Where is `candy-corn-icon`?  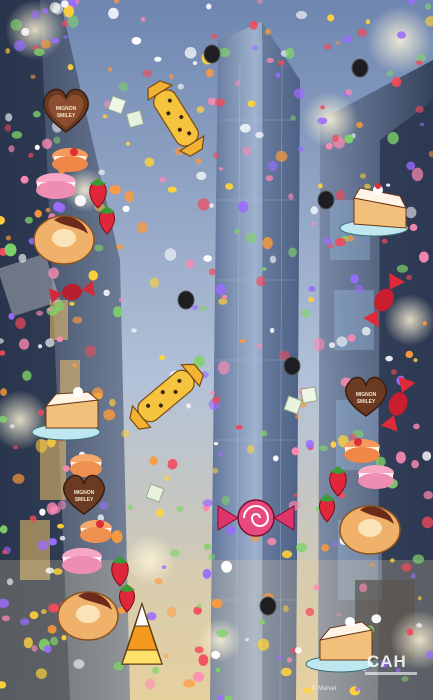
candy-corn-icon is located at coordinates (142, 633).